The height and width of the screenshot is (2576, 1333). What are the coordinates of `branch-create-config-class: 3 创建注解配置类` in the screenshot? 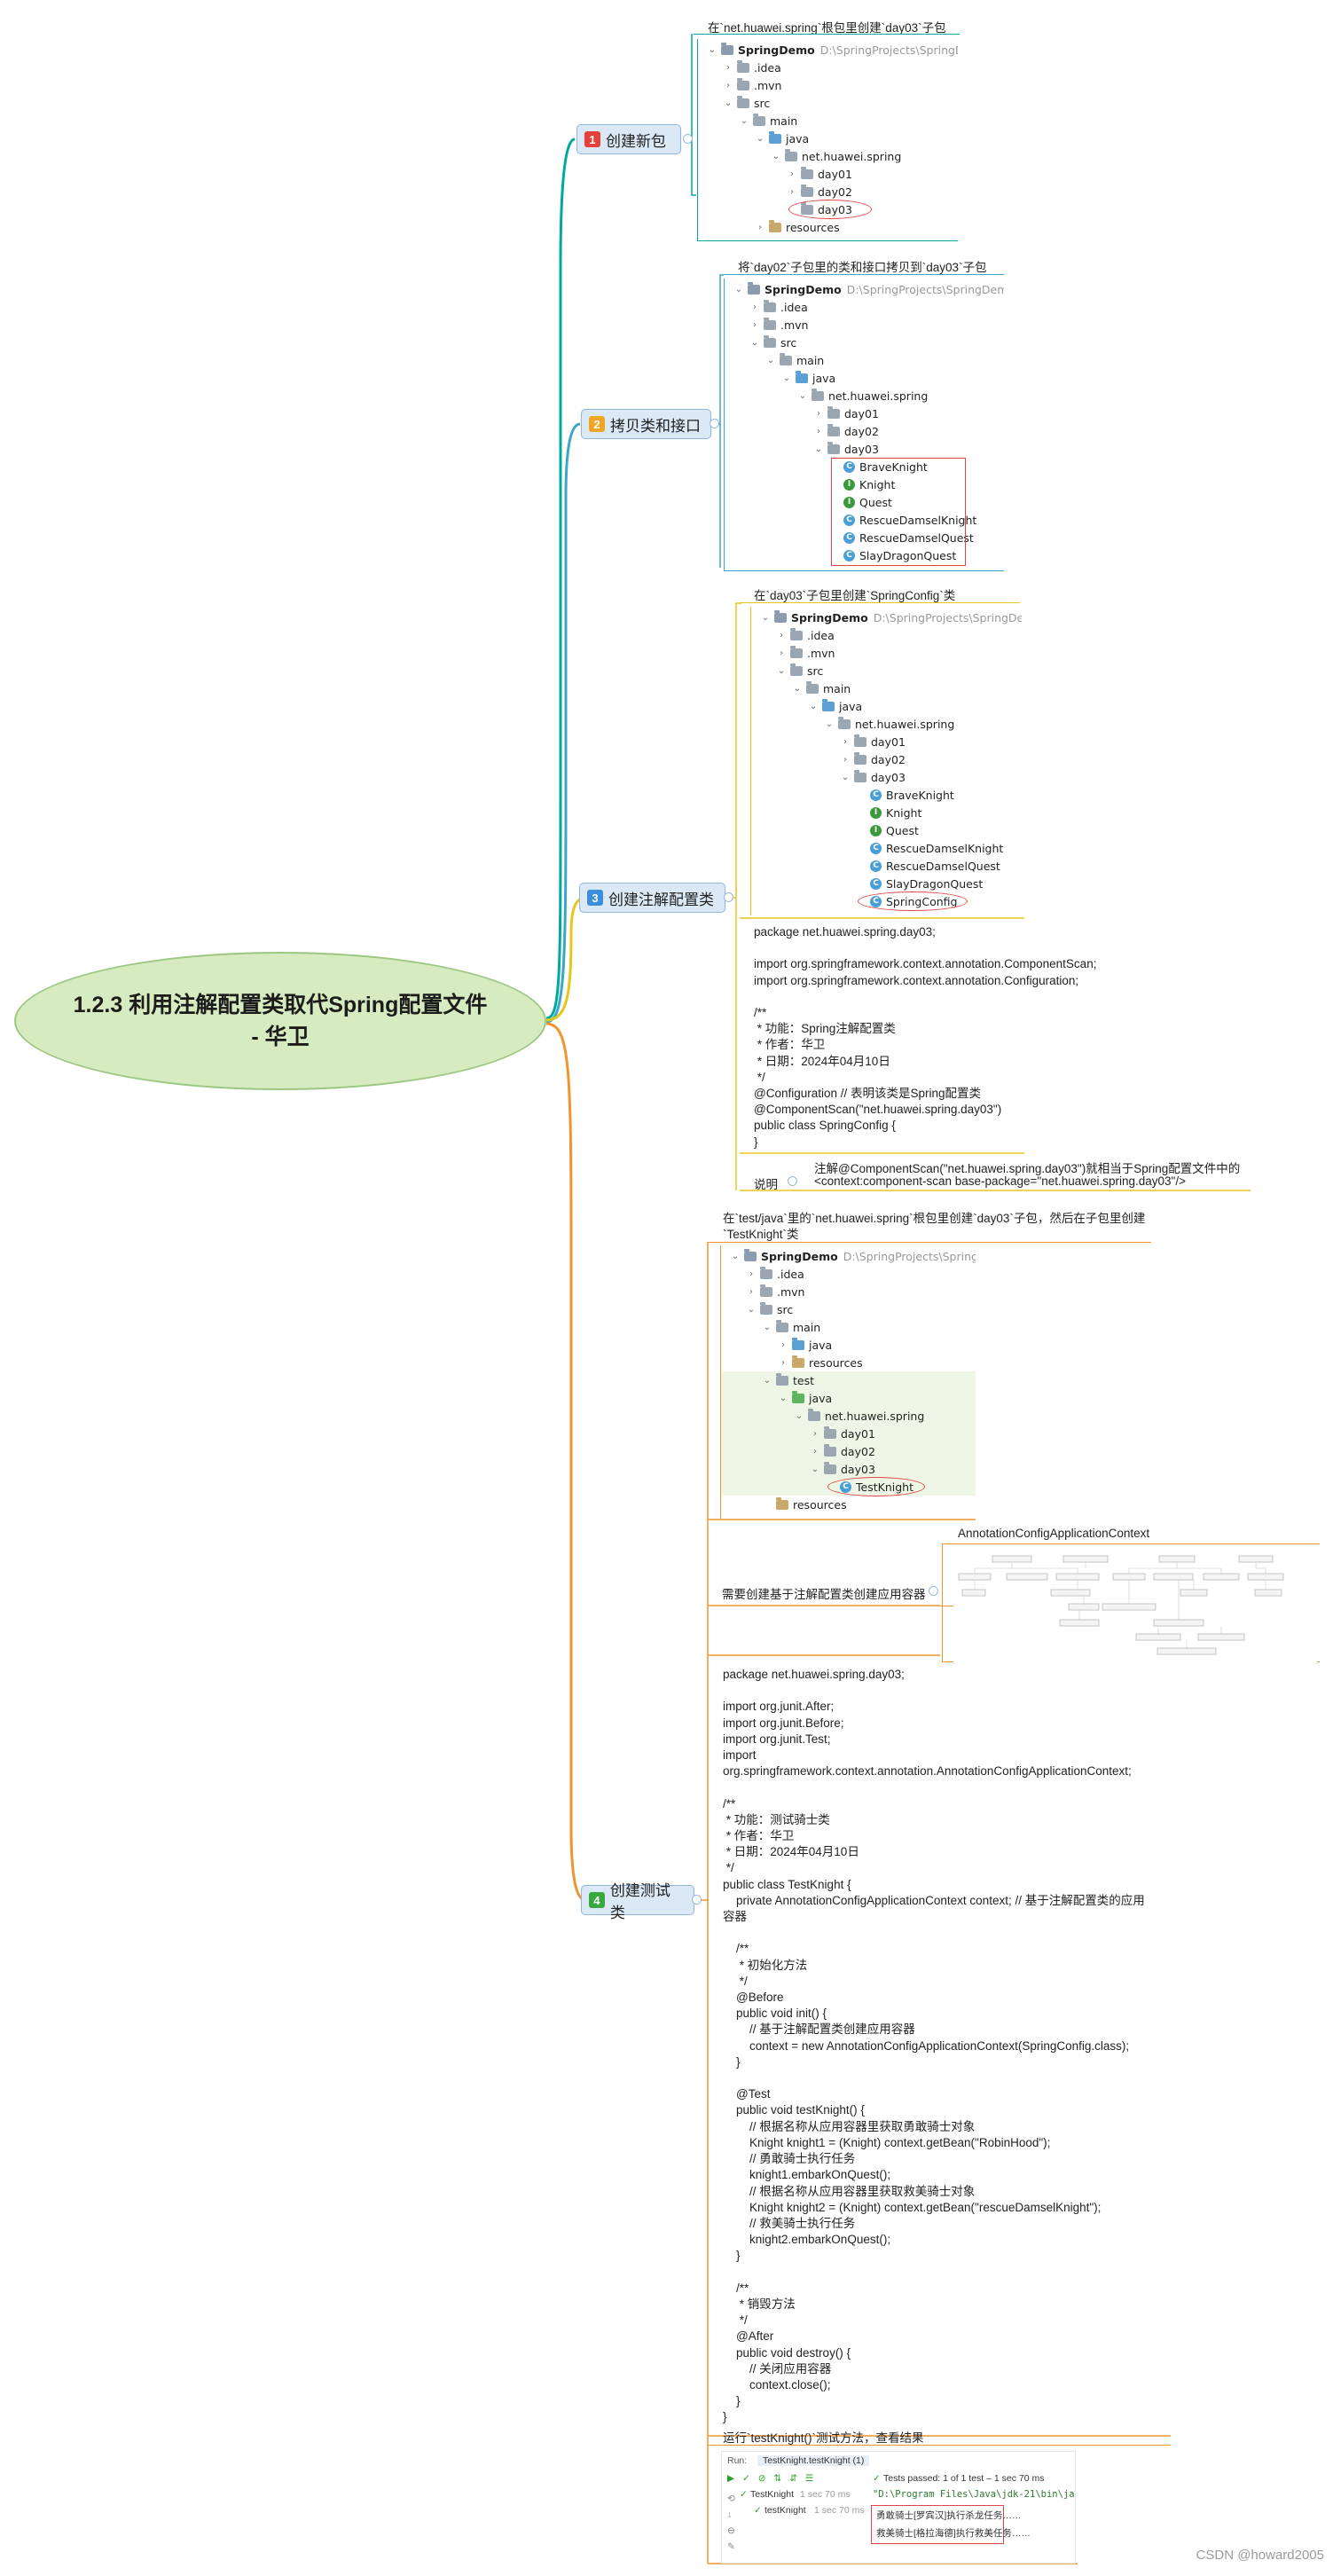 It's located at (652, 898).